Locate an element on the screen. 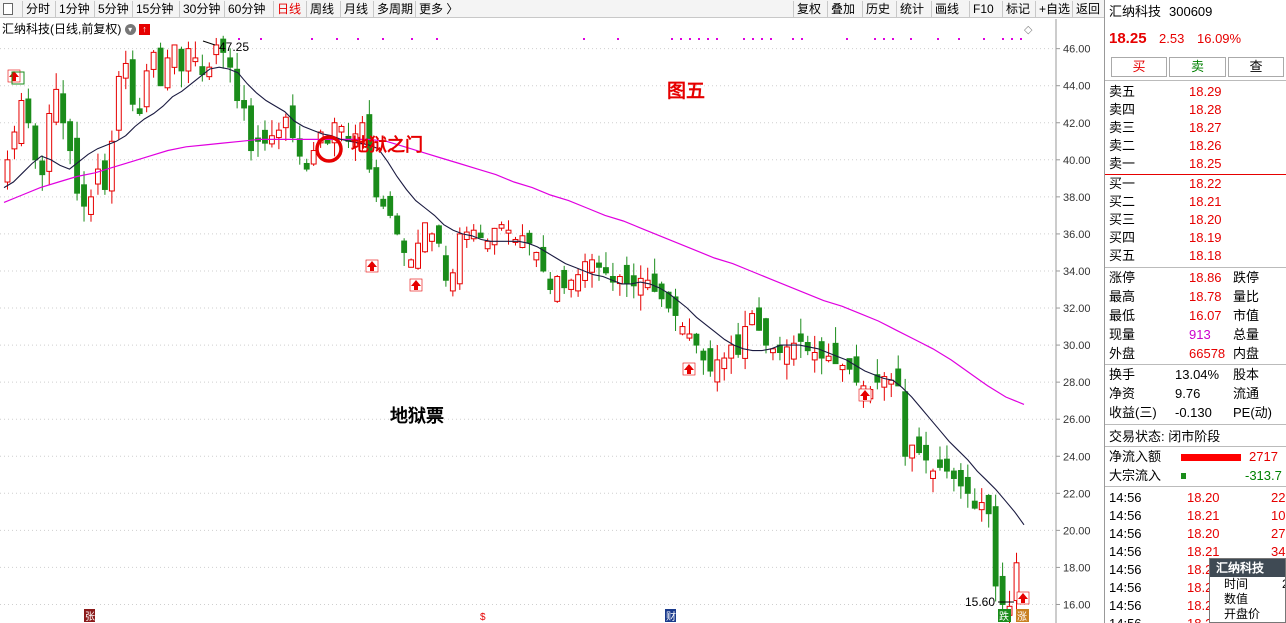 The width and height of the screenshot is (1286, 623). bigflow-row: 大宗流入 -313.7 is located at coordinates (1195, 476).